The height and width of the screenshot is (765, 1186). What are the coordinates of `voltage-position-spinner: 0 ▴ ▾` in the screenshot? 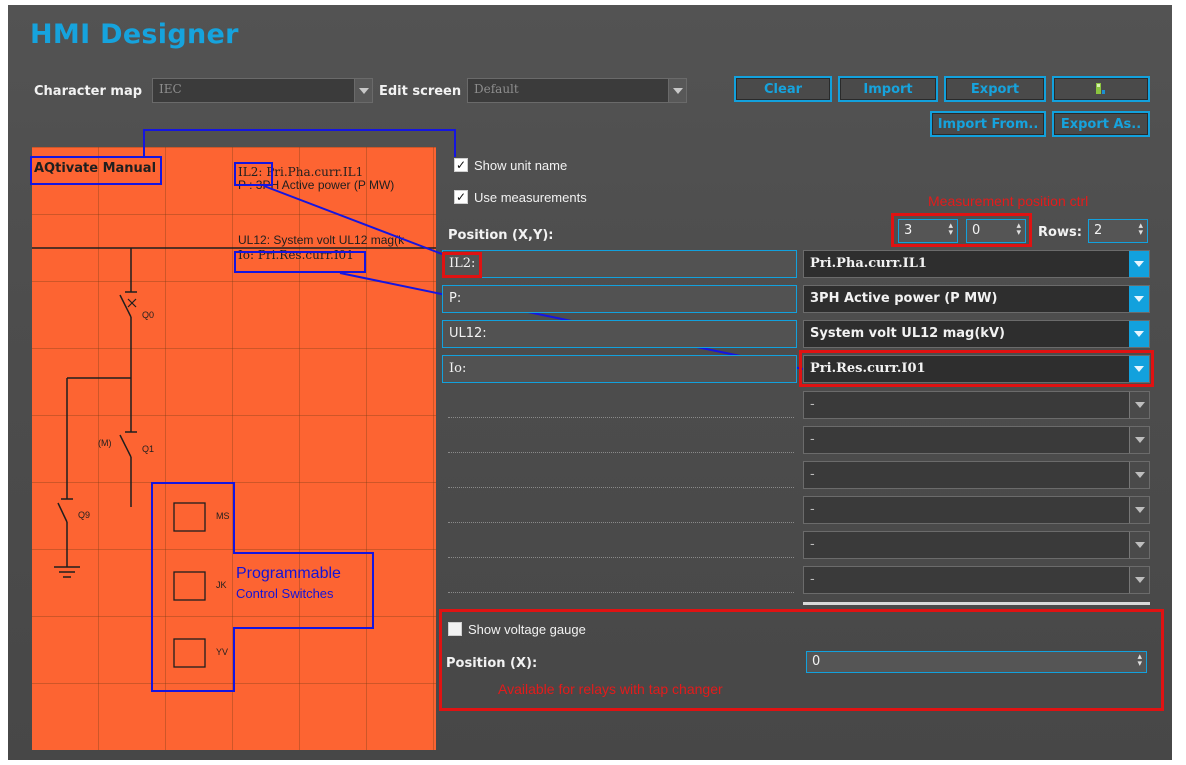 It's located at (976, 662).